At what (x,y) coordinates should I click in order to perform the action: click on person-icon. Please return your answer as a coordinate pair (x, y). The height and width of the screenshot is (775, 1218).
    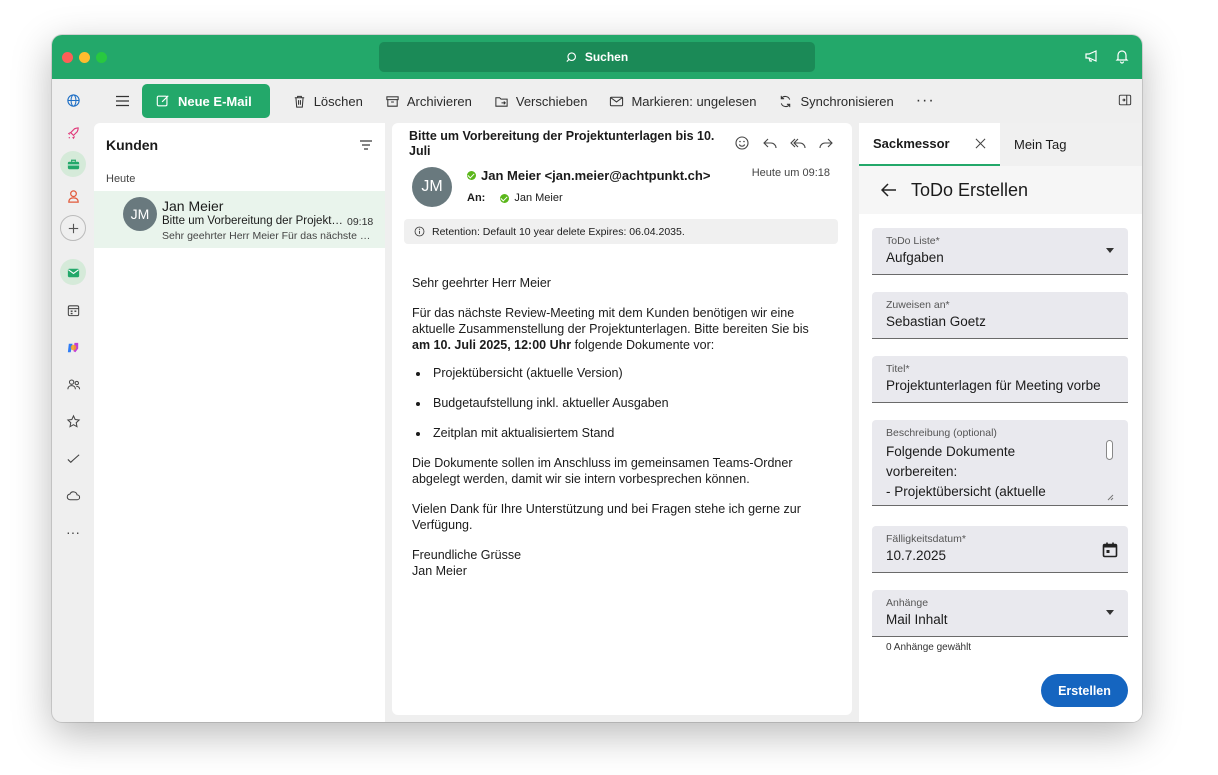
    Looking at the image, I should click on (73, 196).